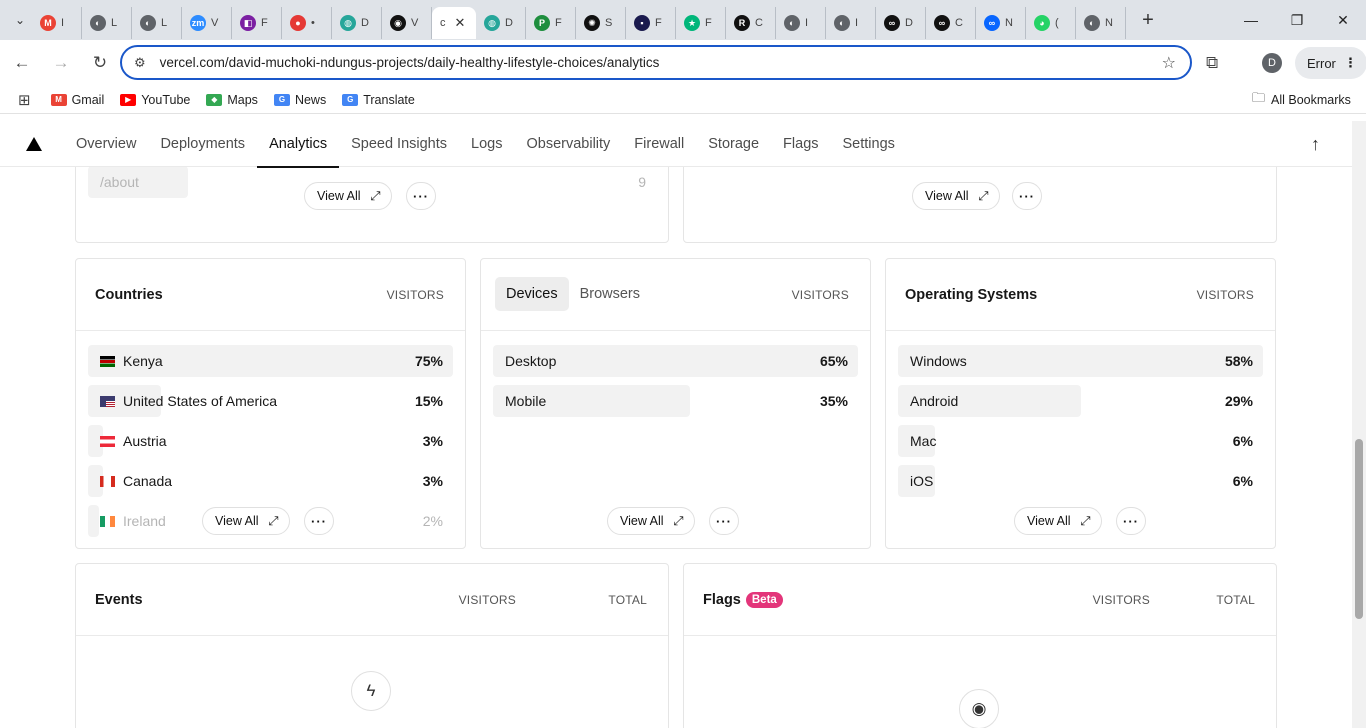 This screenshot has width=1366, height=728. I want to click on arrow-right-icon: →, so click(61, 62).